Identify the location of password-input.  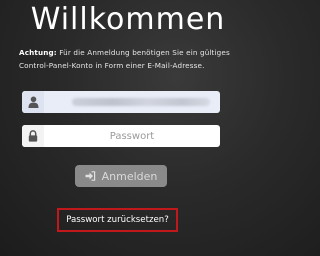
(132, 136).